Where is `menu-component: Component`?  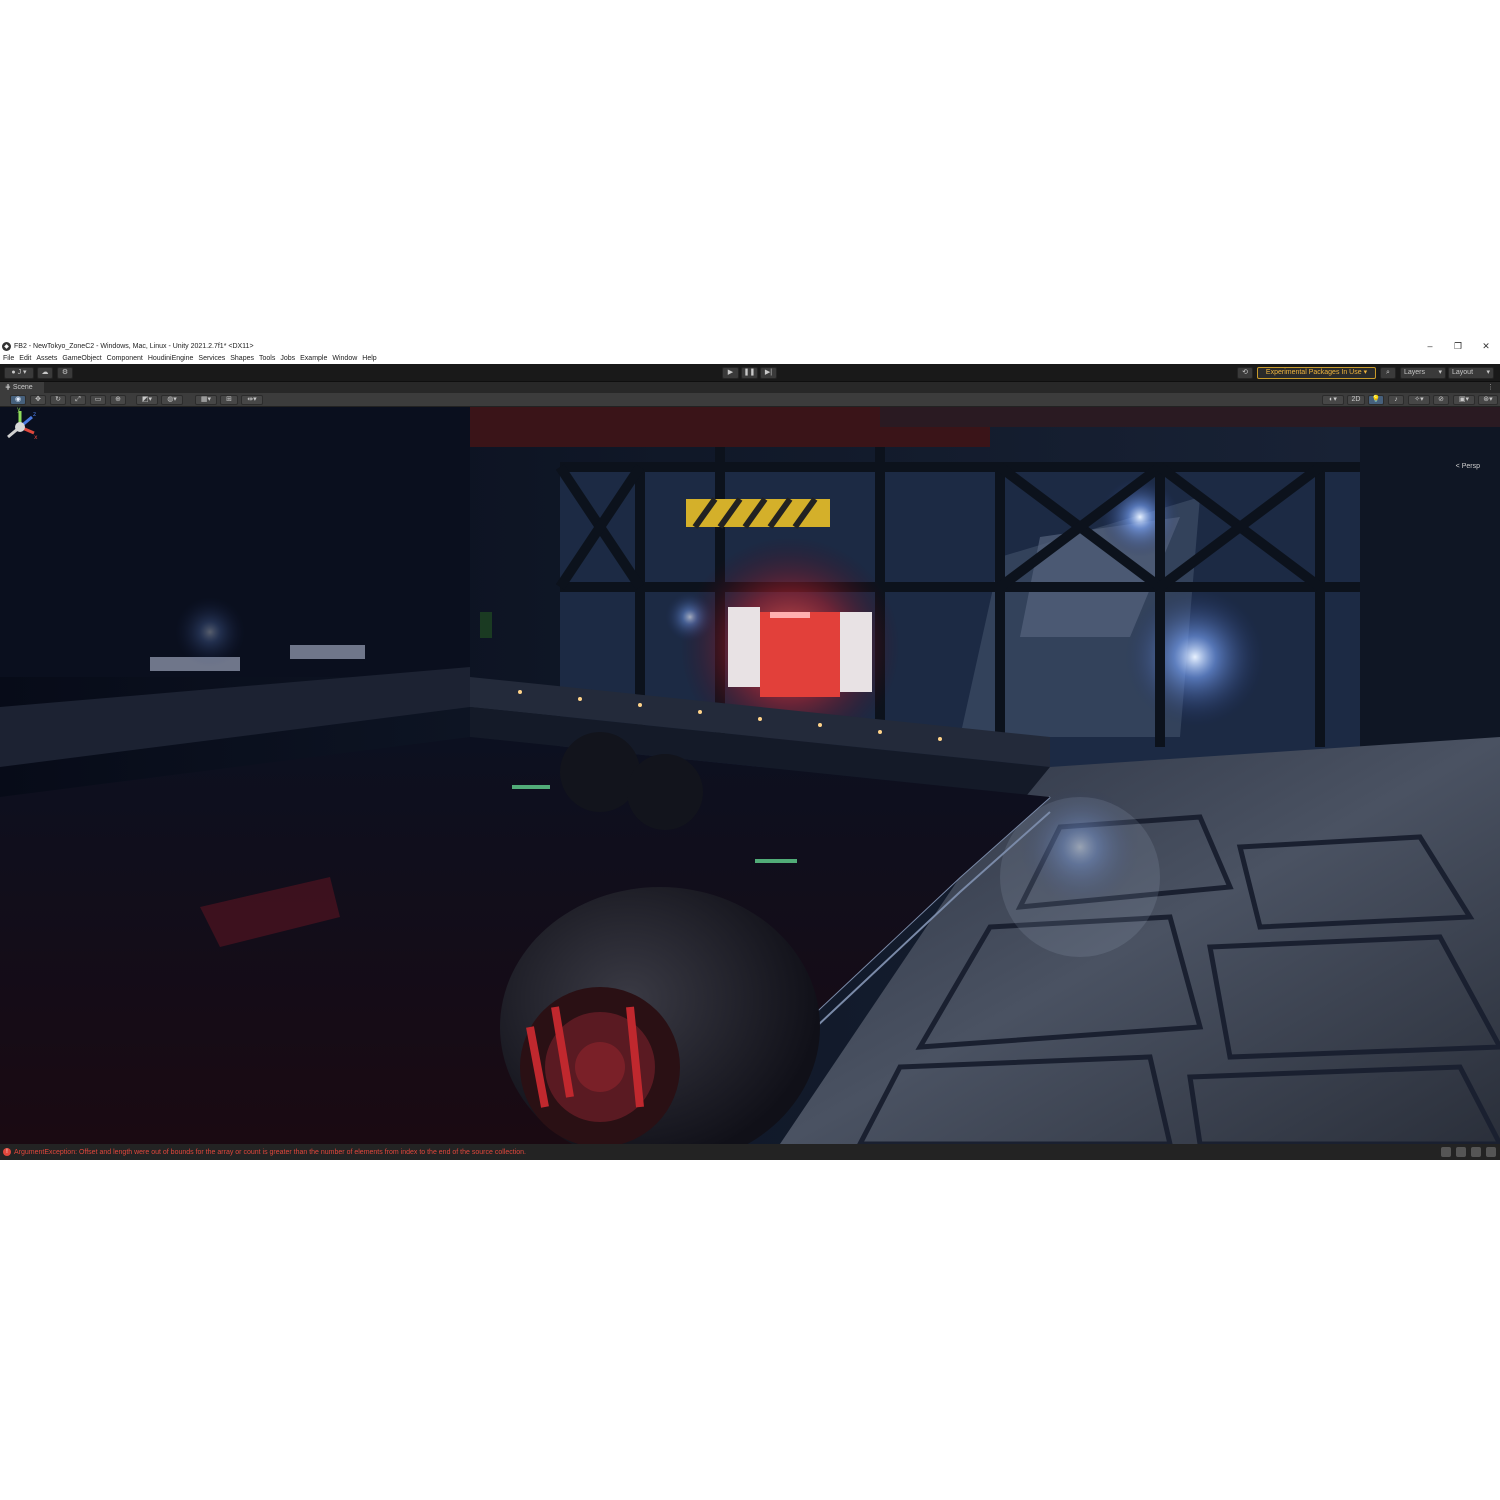 menu-component: Component is located at coordinates (125, 358).